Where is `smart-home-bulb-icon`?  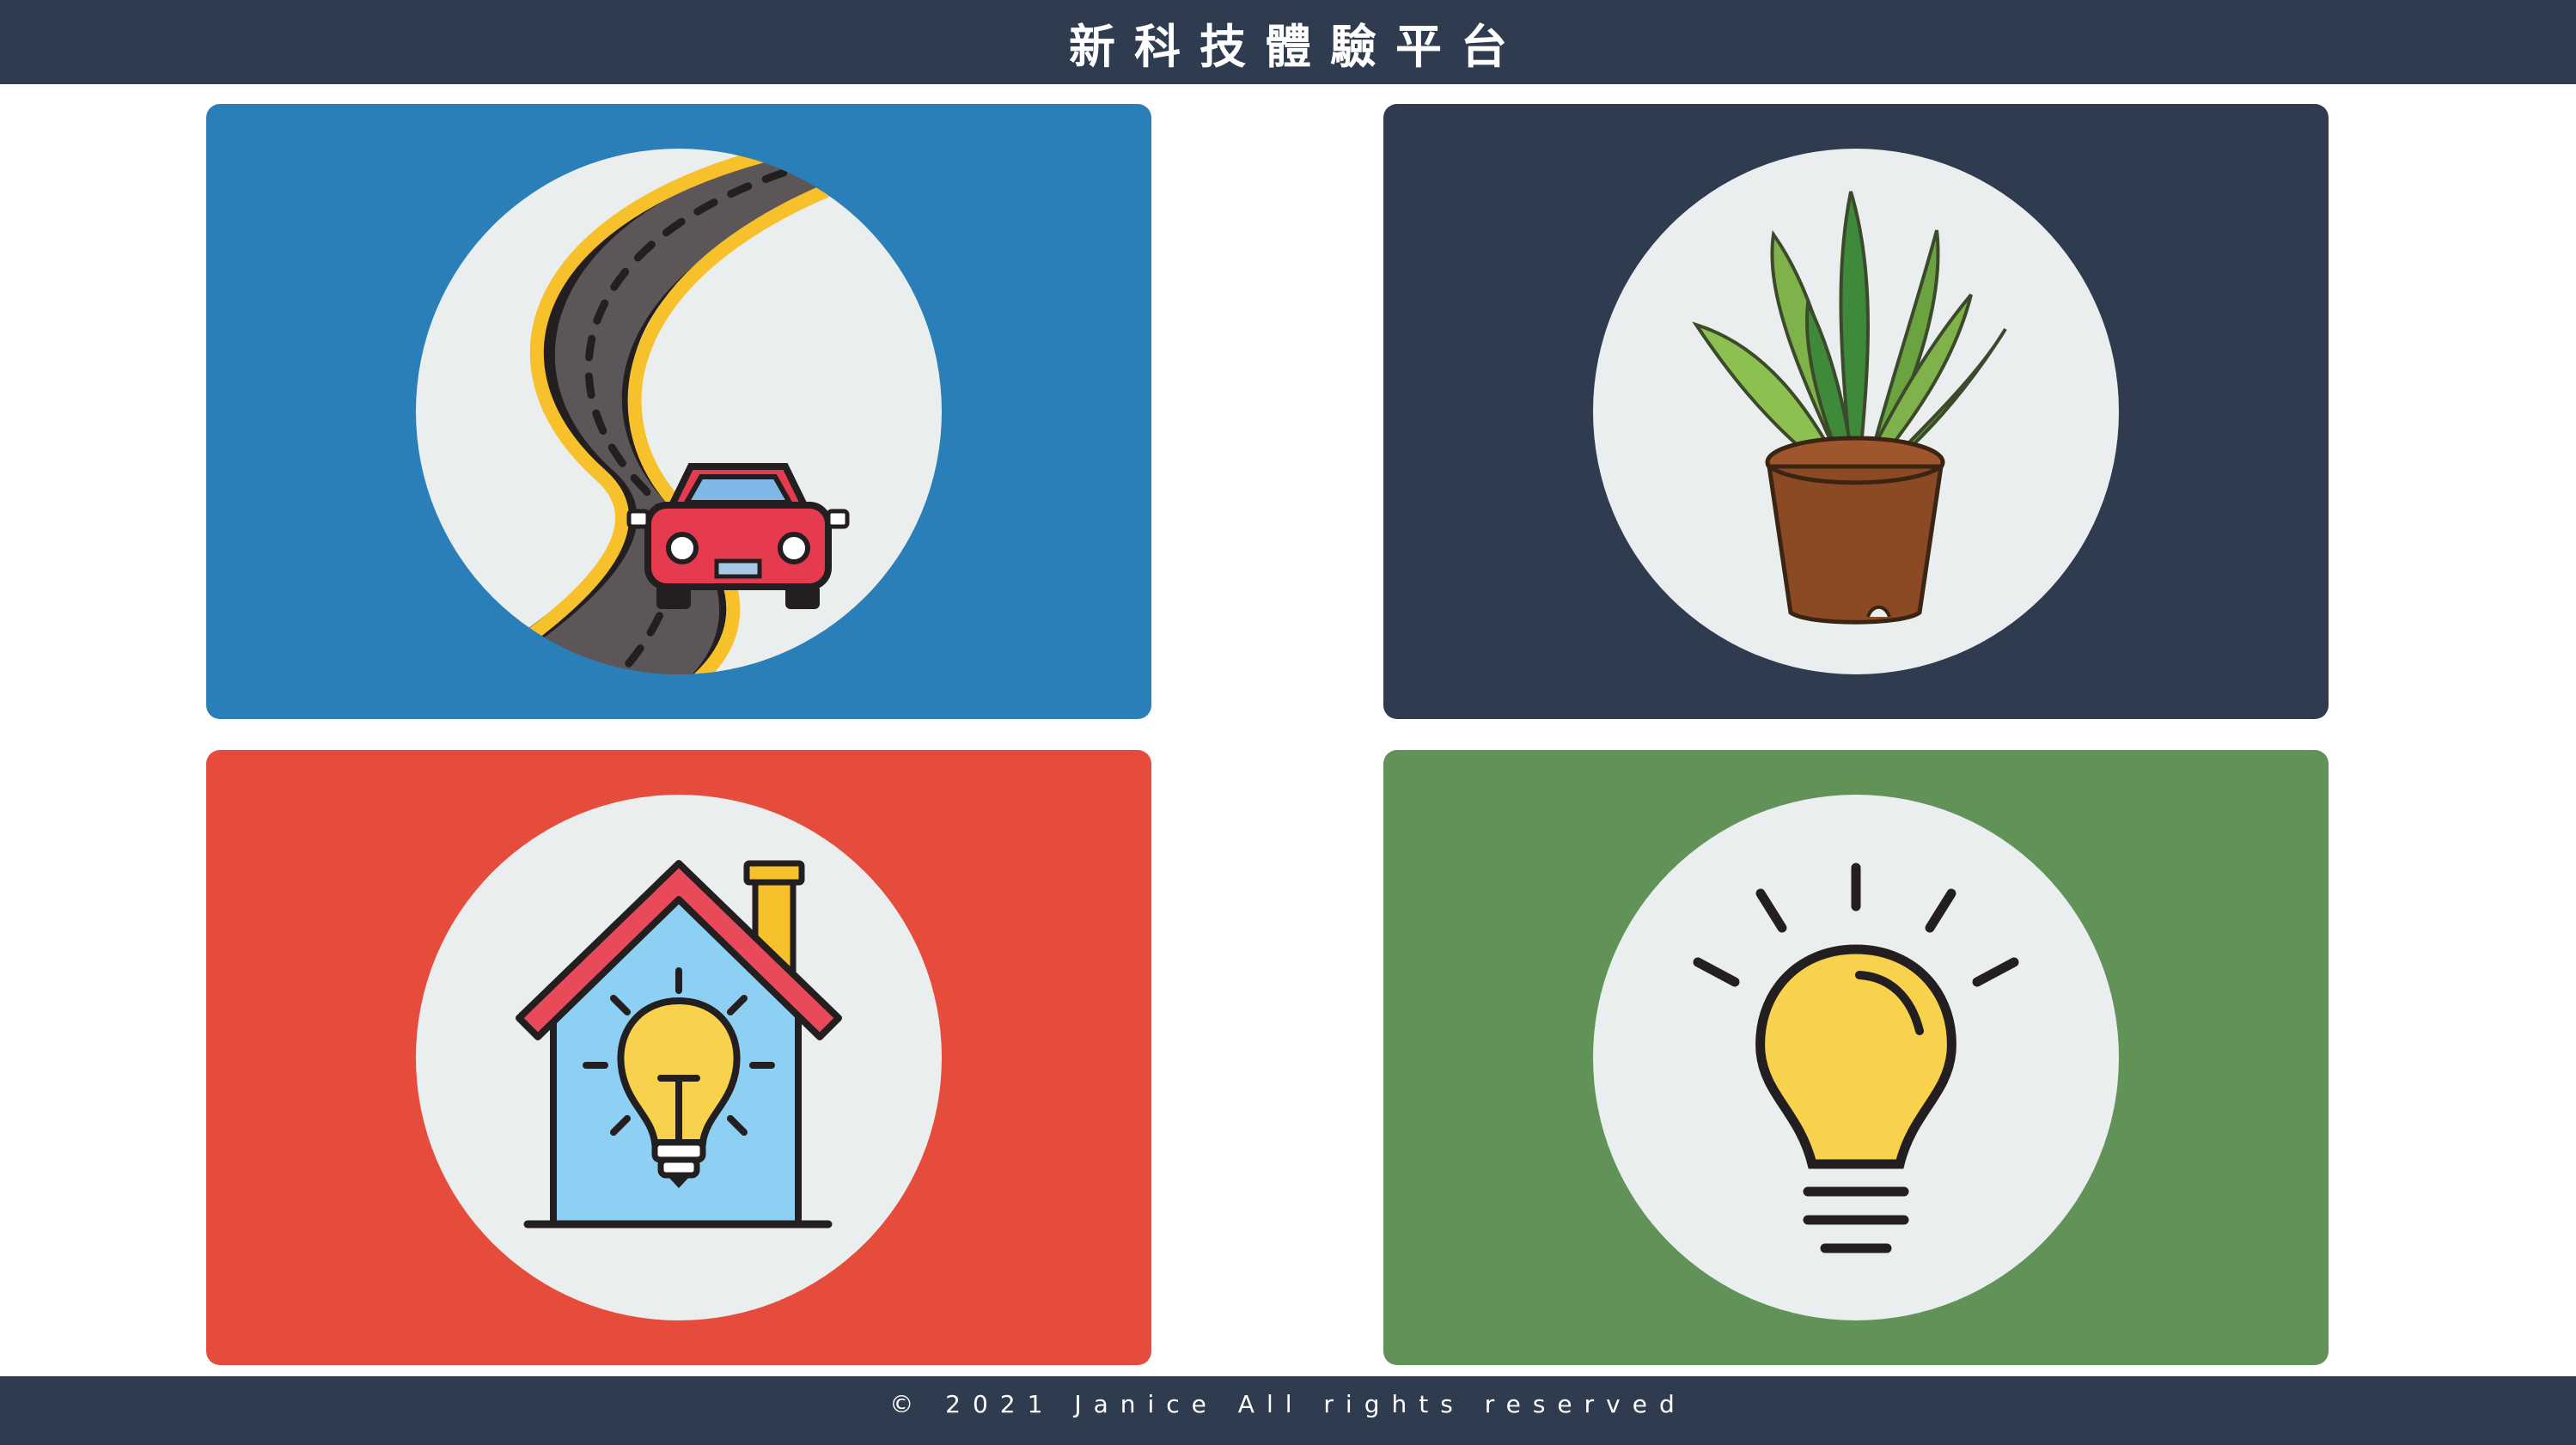
smart-home-bulb-icon is located at coordinates (679, 1044).